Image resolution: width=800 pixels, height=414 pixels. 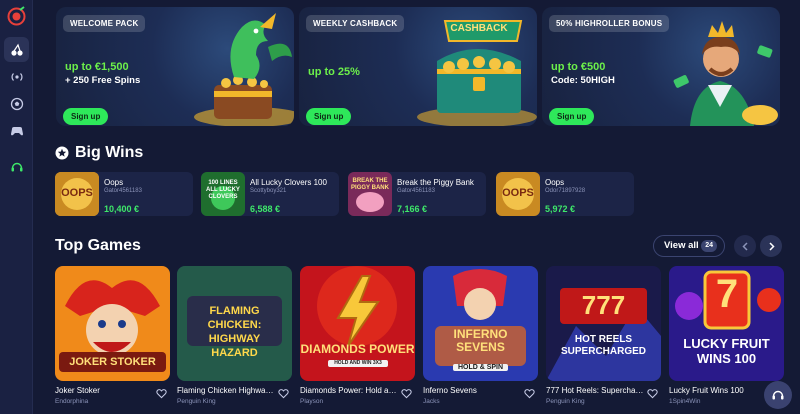 I want to click on game-tile: JOKER STOKER Joker Stoker Endorphina, so click(x=112, y=335).